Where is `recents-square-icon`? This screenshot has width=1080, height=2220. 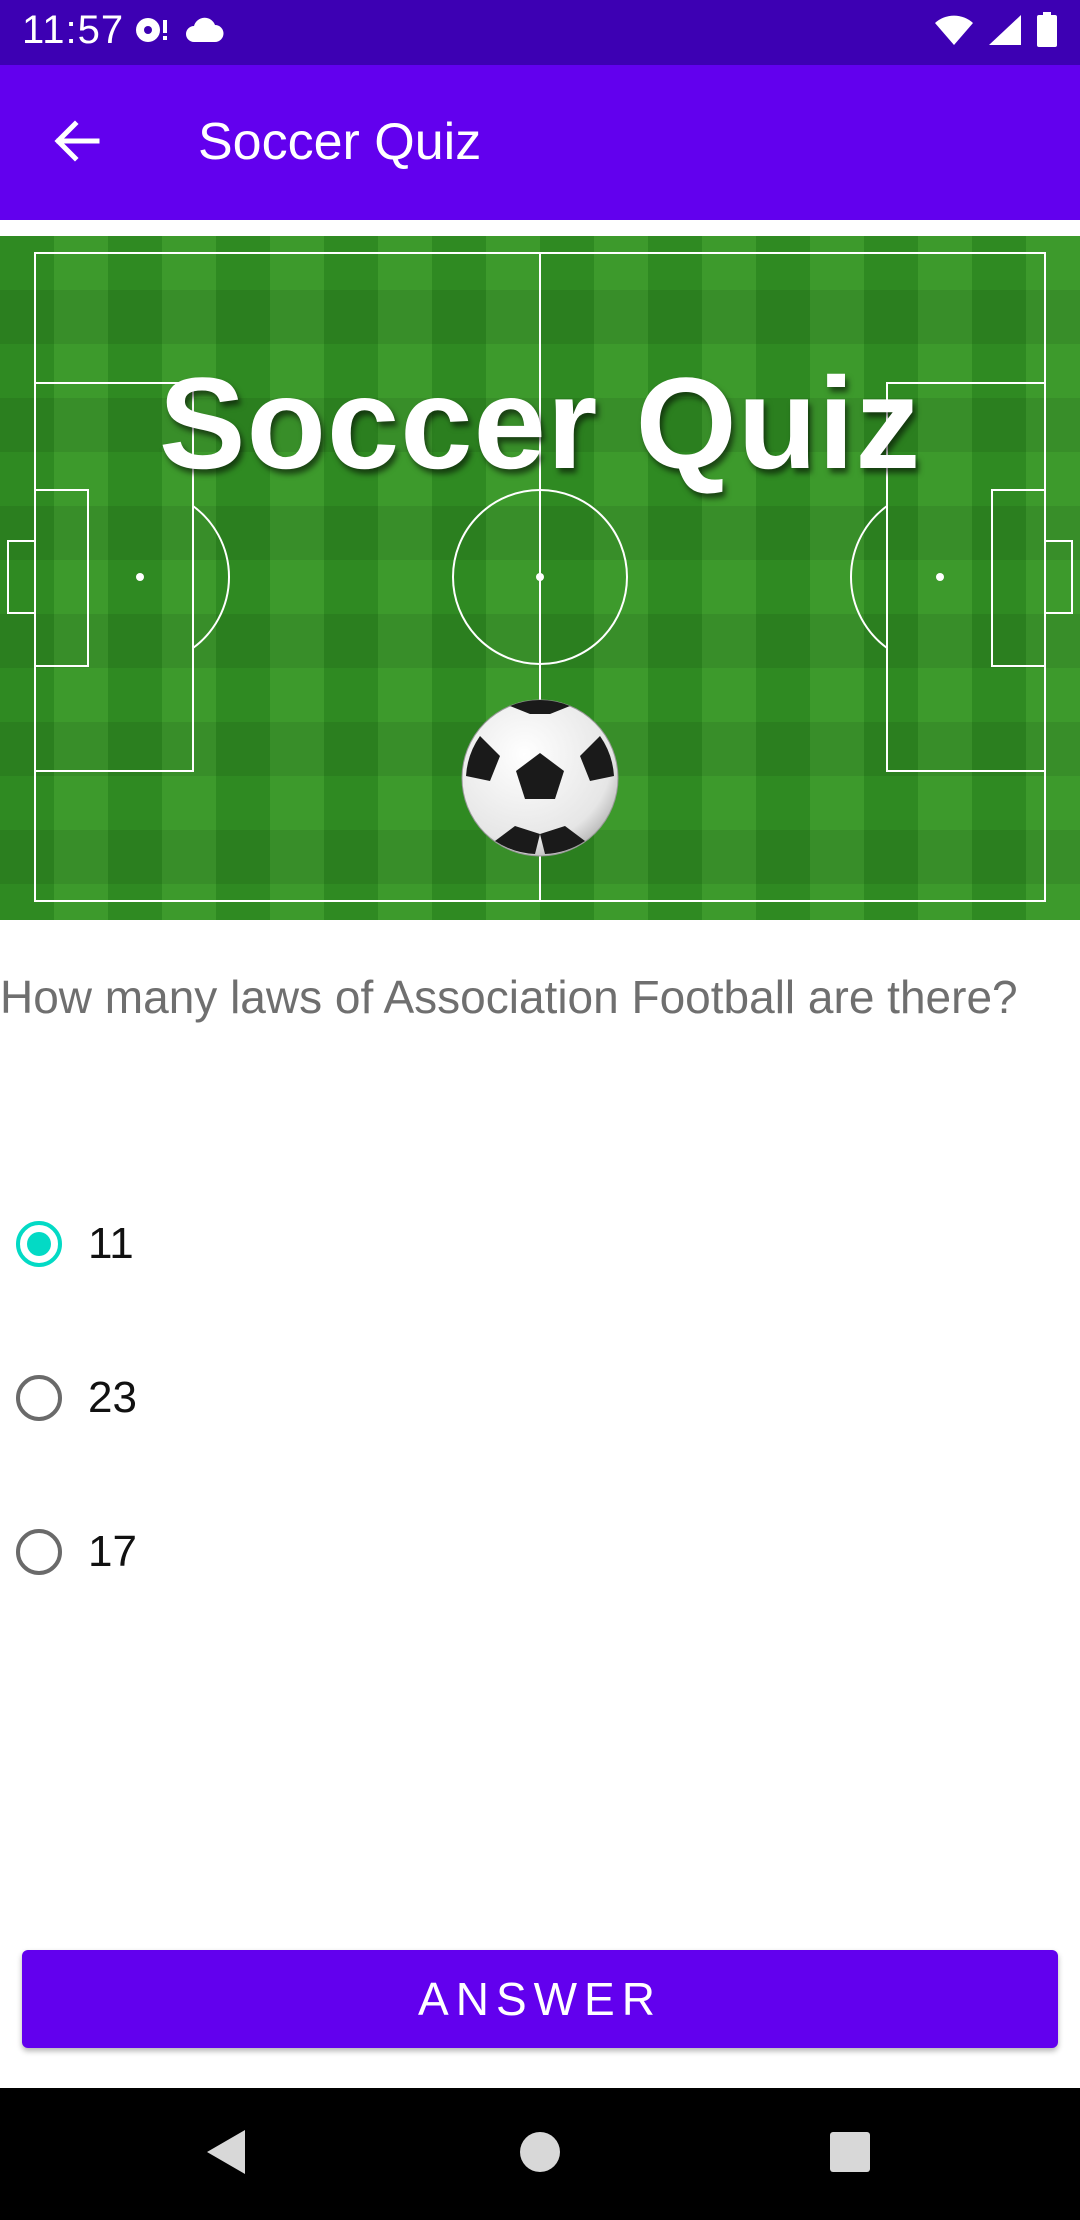 recents-square-icon is located at coordinates (850, 2154).